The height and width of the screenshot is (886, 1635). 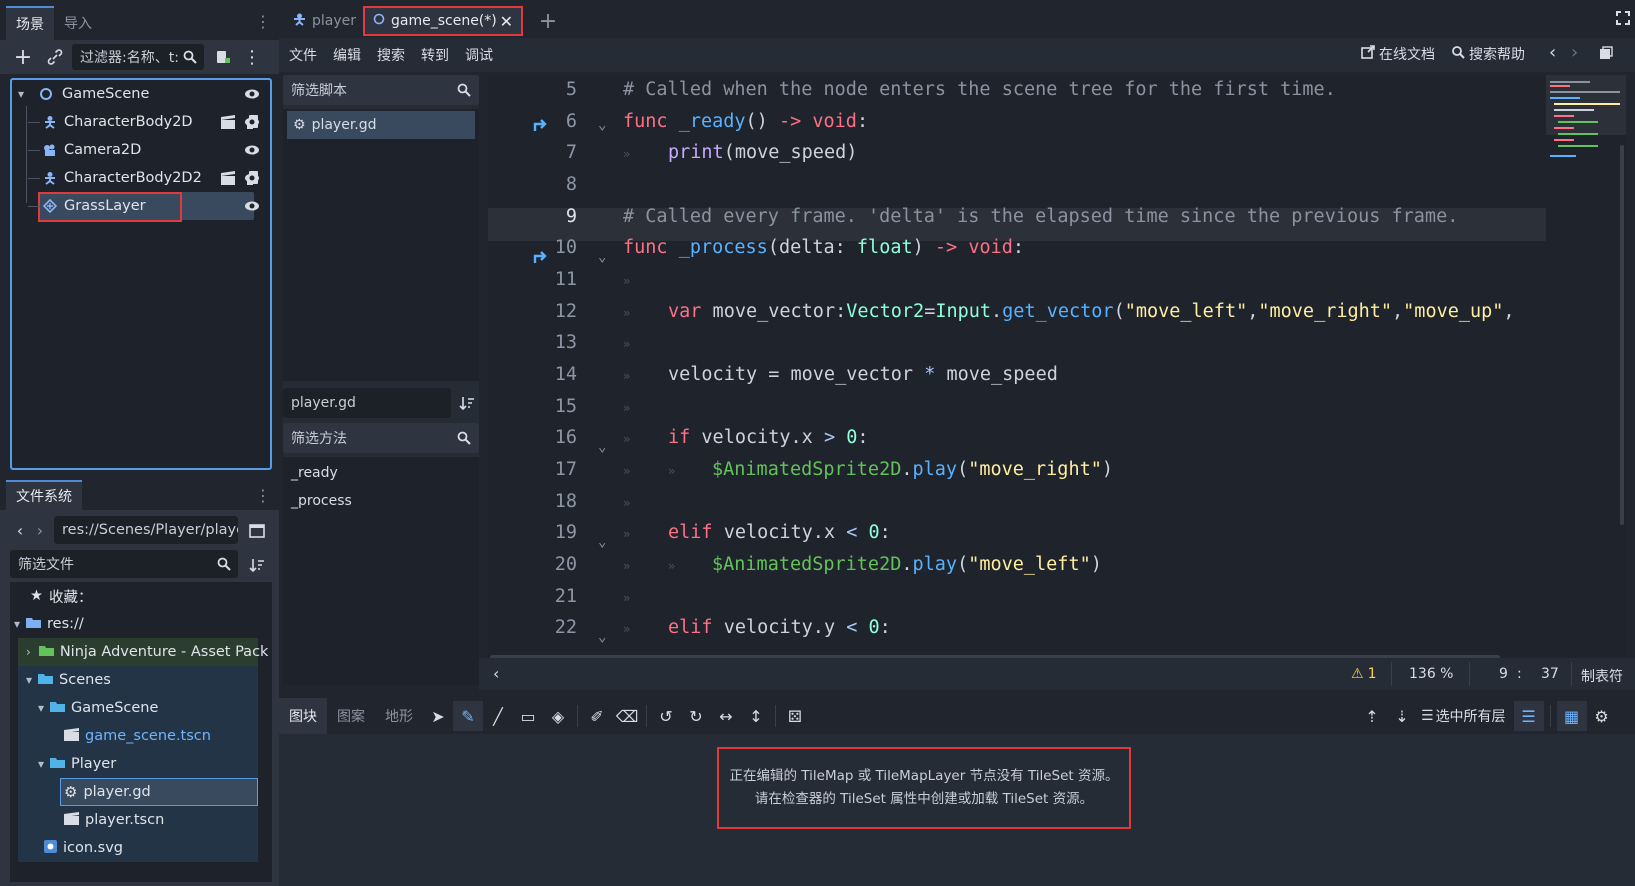 I want to click on highlight-layer-icon: ☰, so click(x=1528, y=716).